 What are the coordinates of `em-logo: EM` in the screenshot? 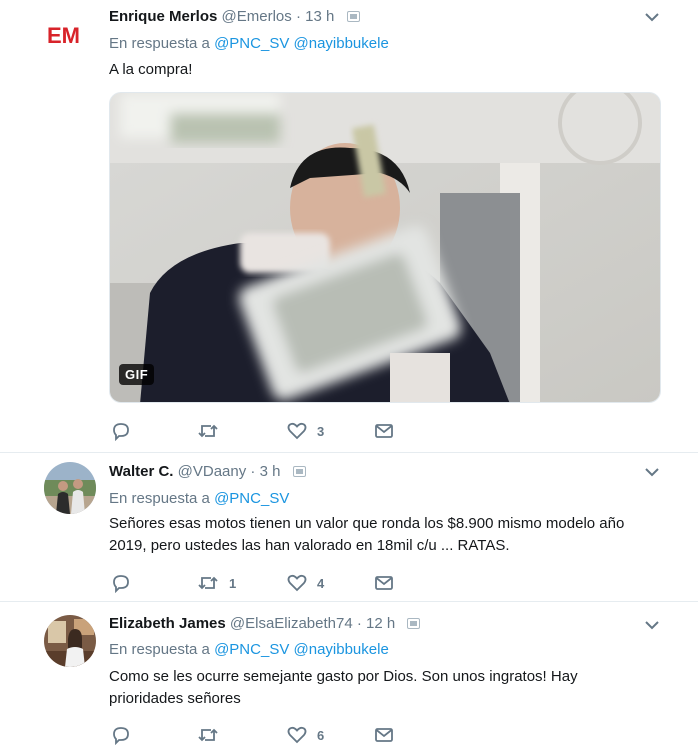 It's located at (63, 35).